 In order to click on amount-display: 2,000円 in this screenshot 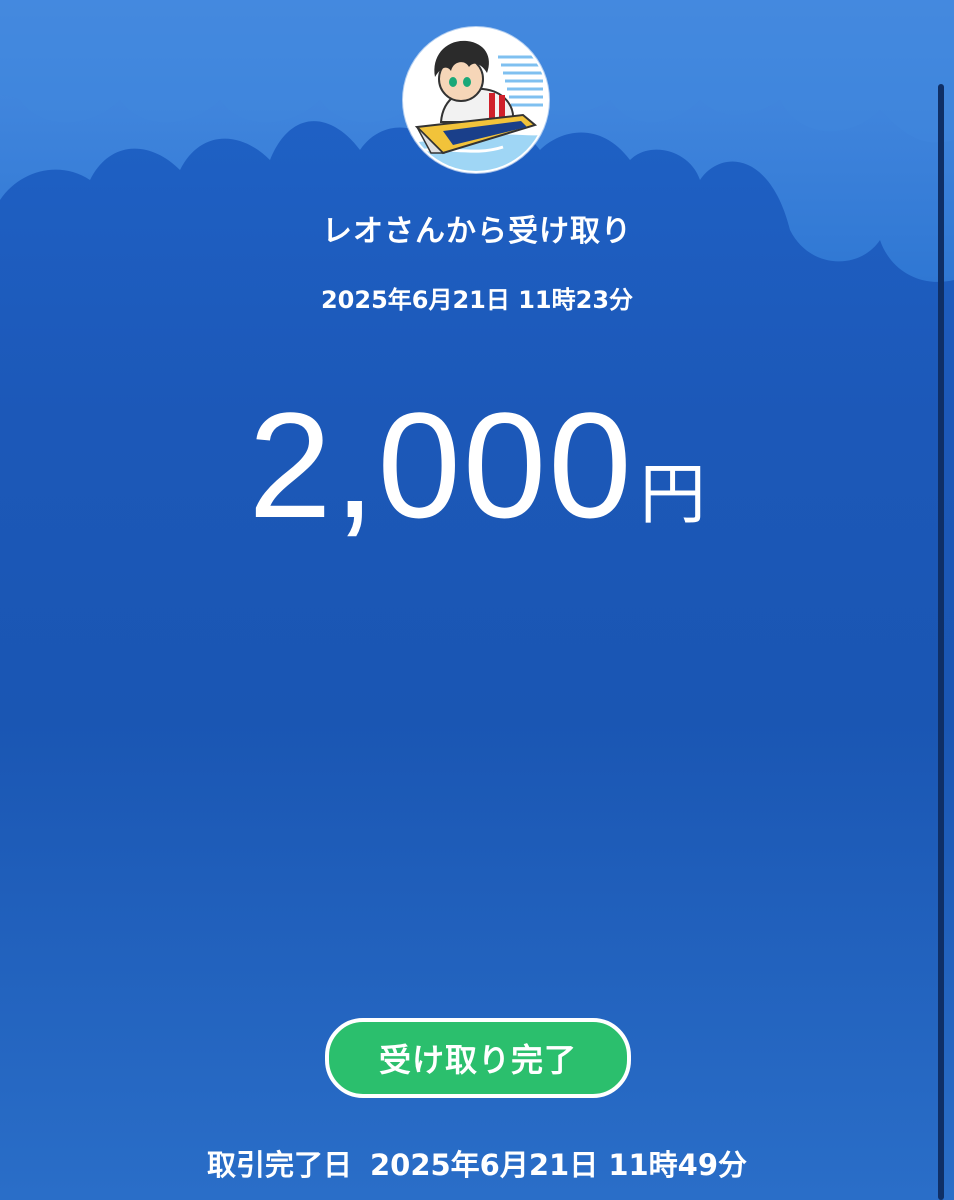, I will do `click(477, 465)`.